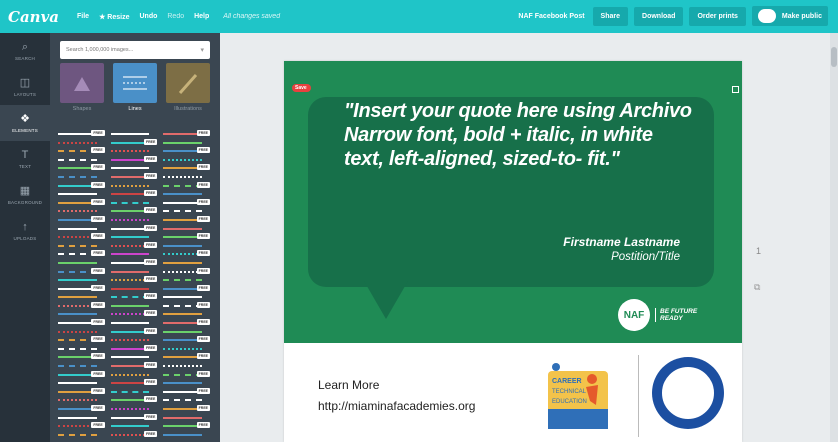 This screenshot has height=442, width=838. Describe the element at coordinates (33, 17) in the screenshot. I see `canva-logo: Canva` at that location.